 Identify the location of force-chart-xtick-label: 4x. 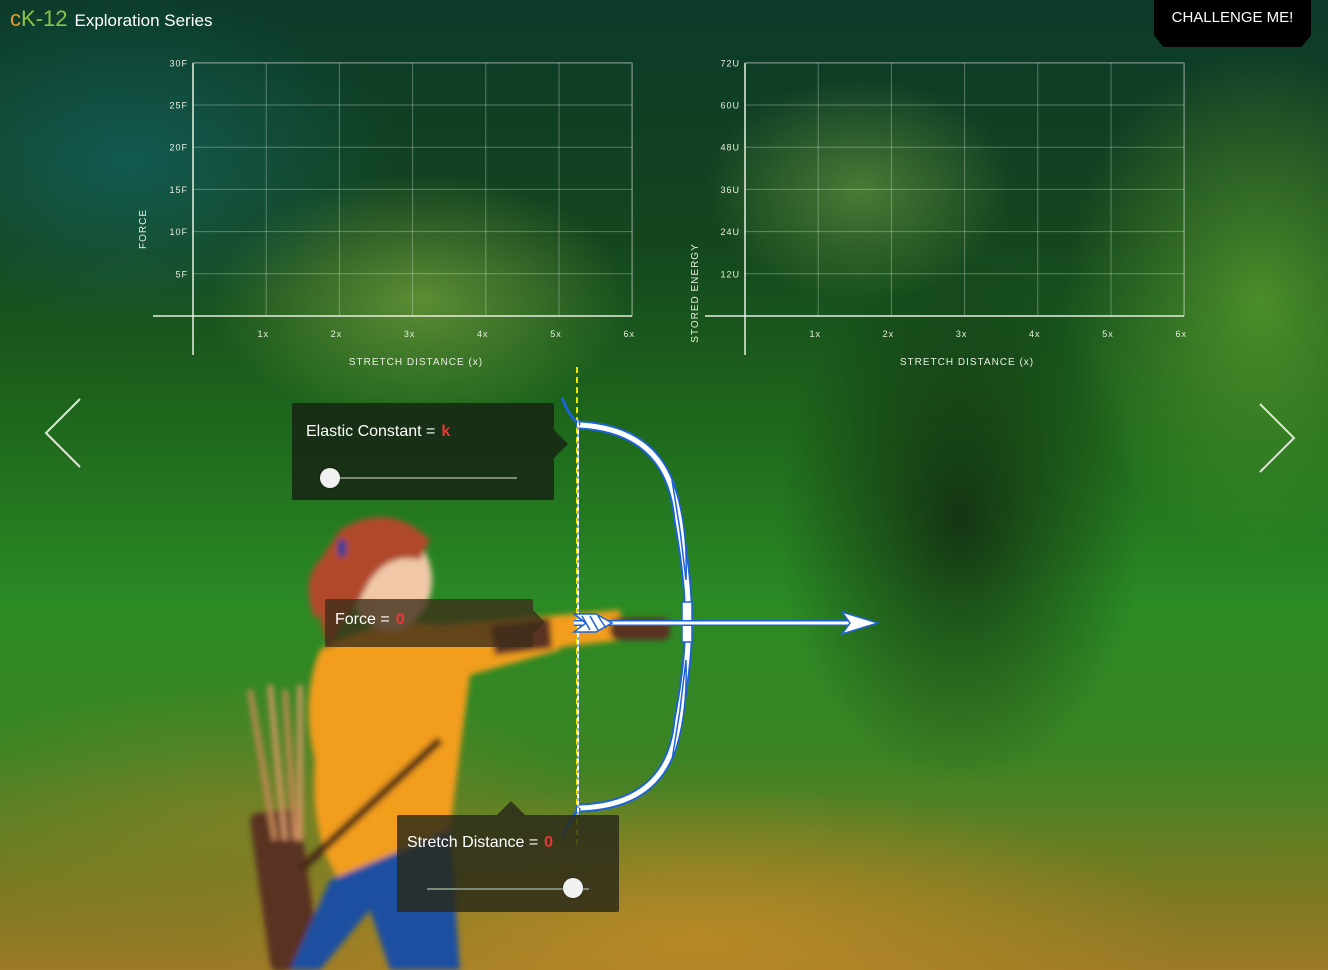
(483, 334).